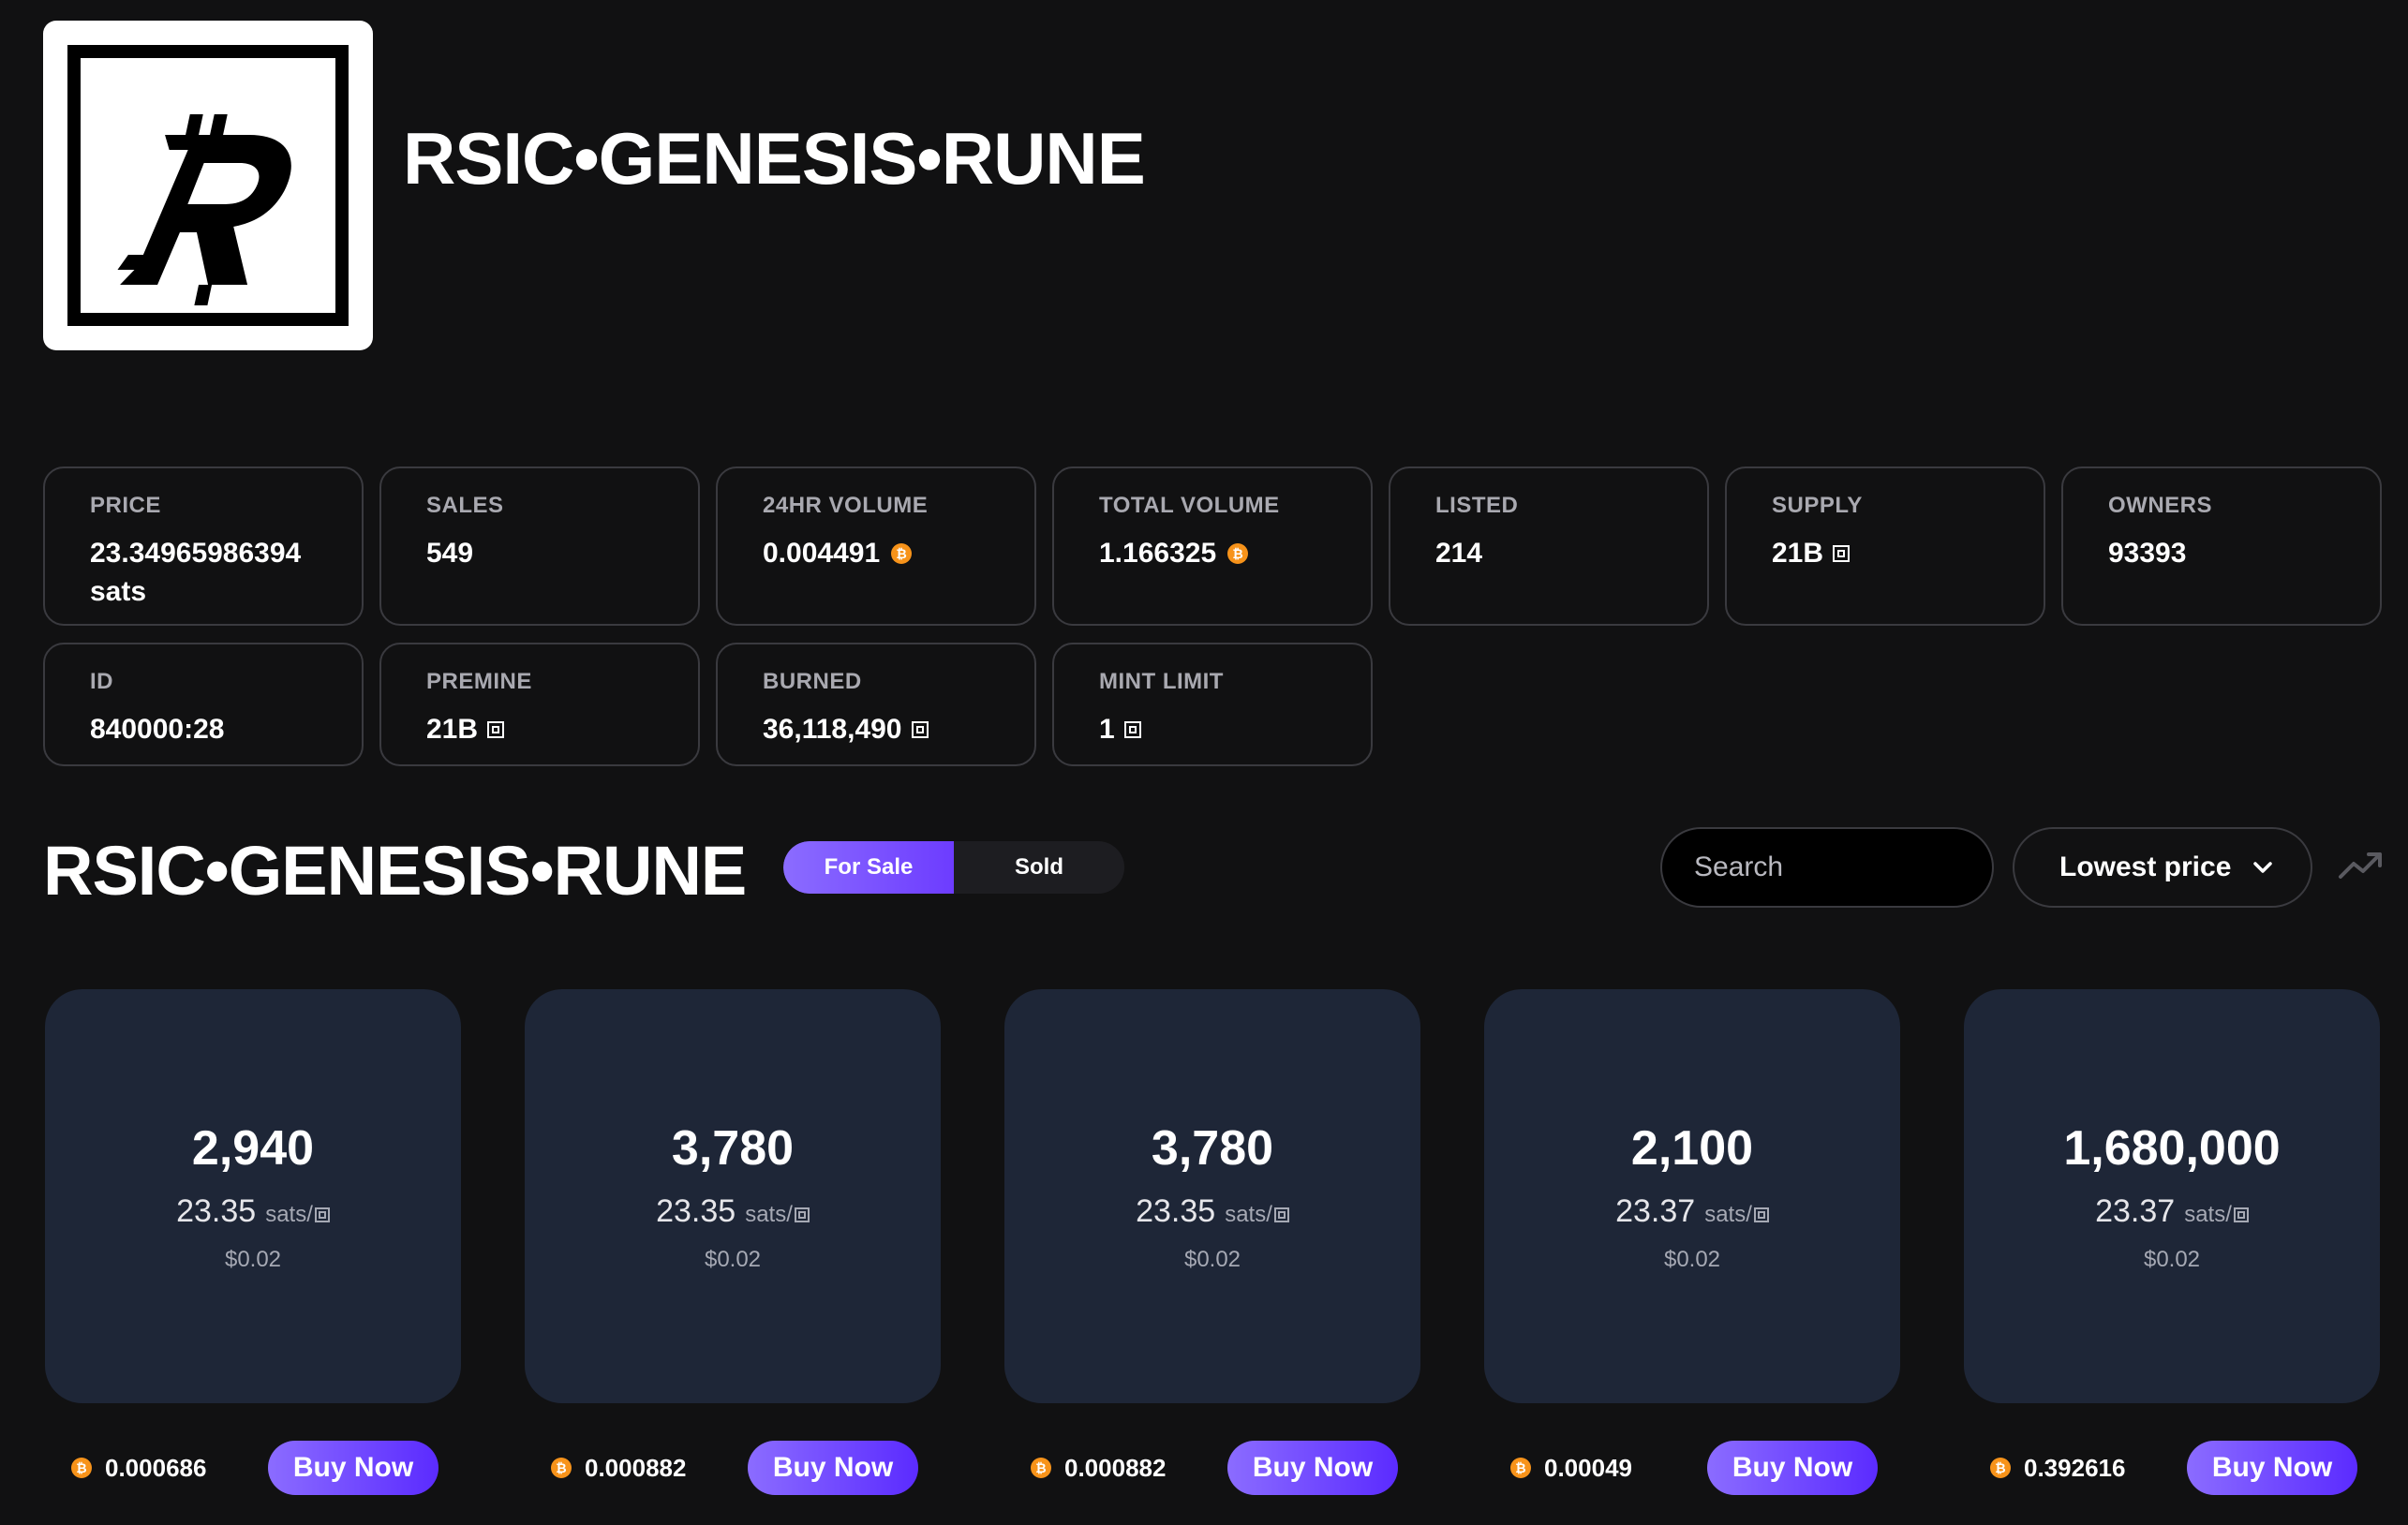  What do you see at coordinates (539, 729) in the screenshot?
I see `stat-value-row: 21B` at bounding box center [539, 729].